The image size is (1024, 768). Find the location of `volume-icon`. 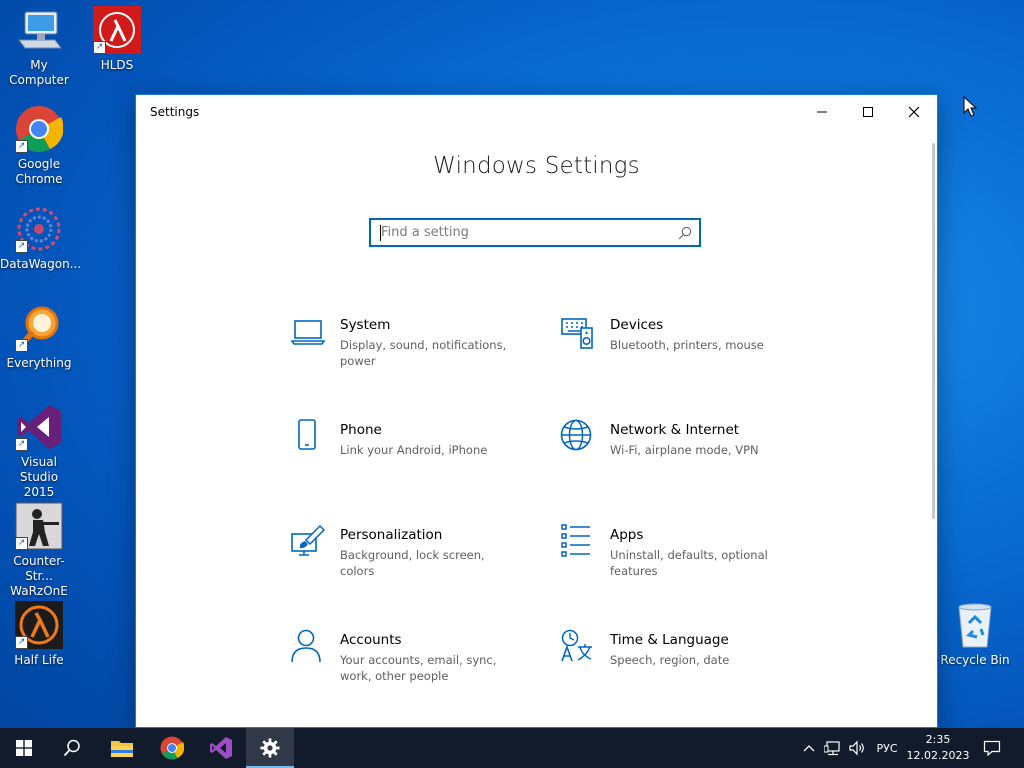

volume-icon is located at coordinates (856, 748).